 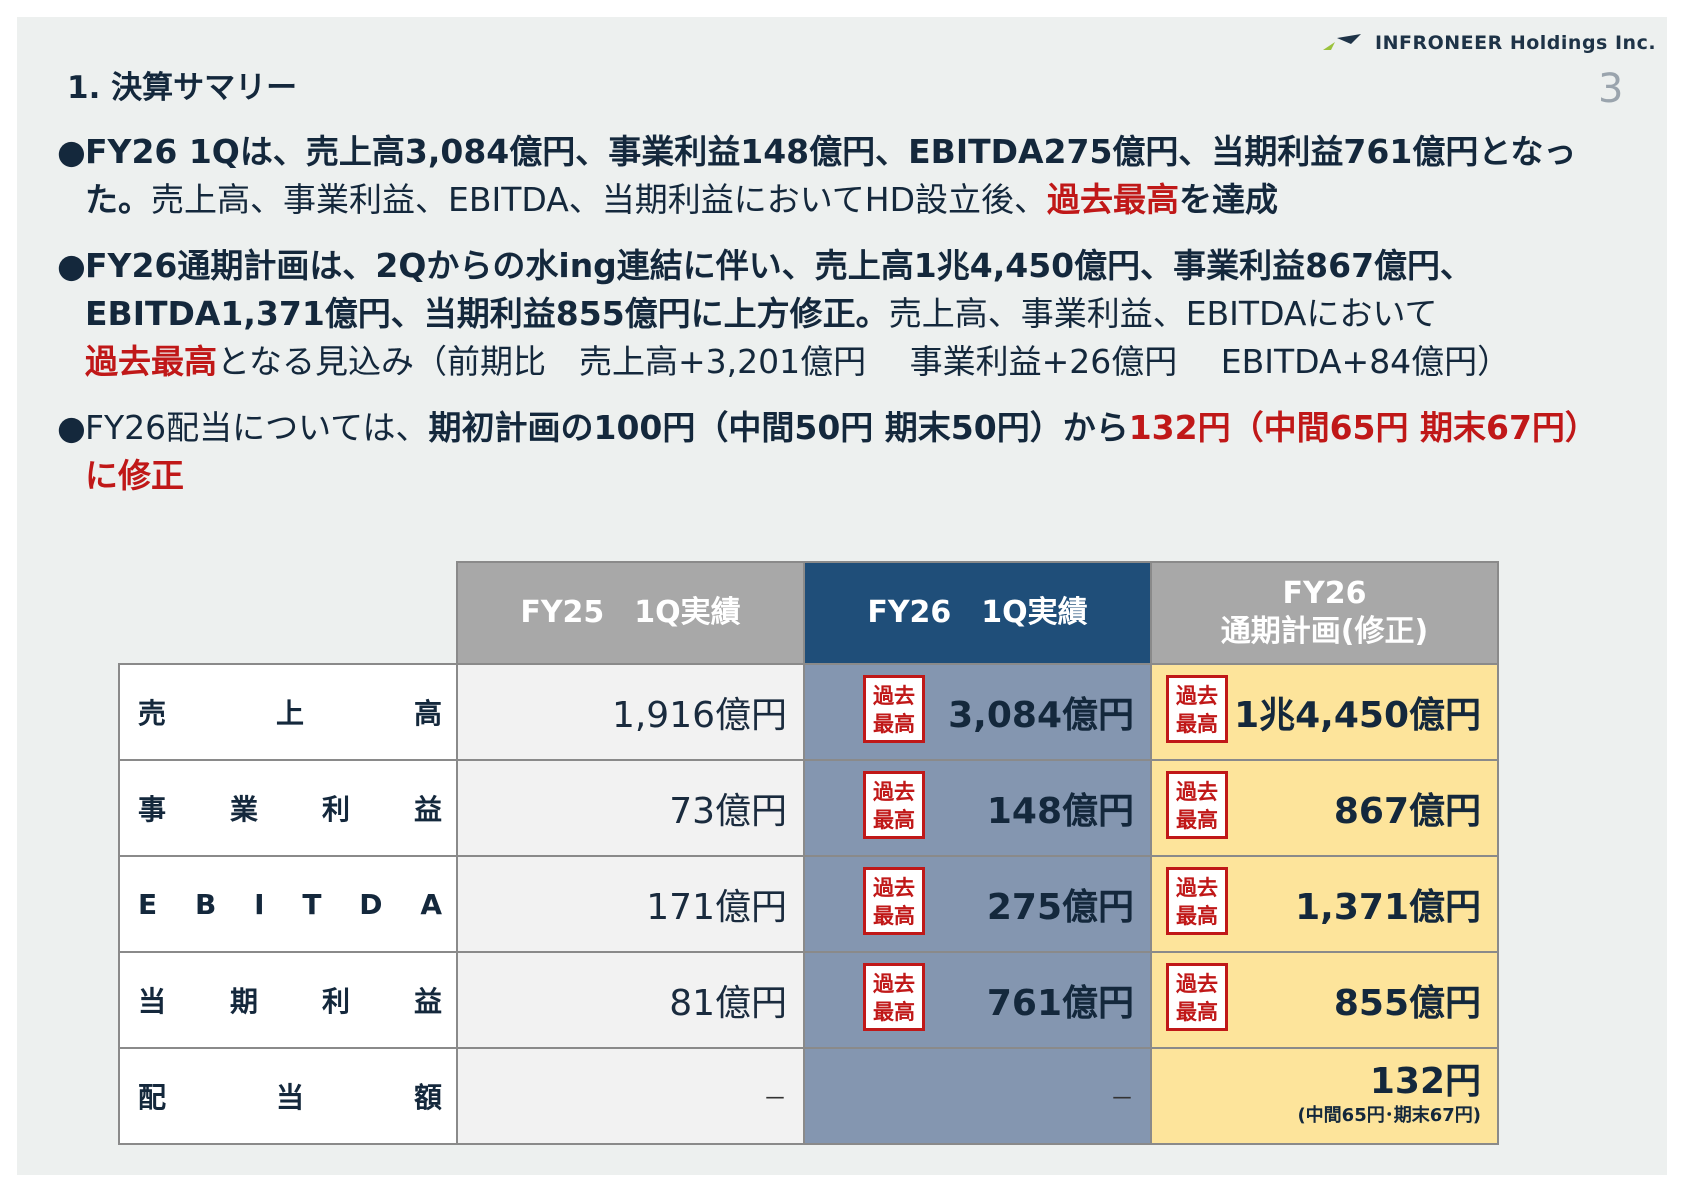 What do you see at coordinates (1060, 1003) in the screenshot?
I see `fy26-value: 761億円` at bounding box center [1060, 1003].